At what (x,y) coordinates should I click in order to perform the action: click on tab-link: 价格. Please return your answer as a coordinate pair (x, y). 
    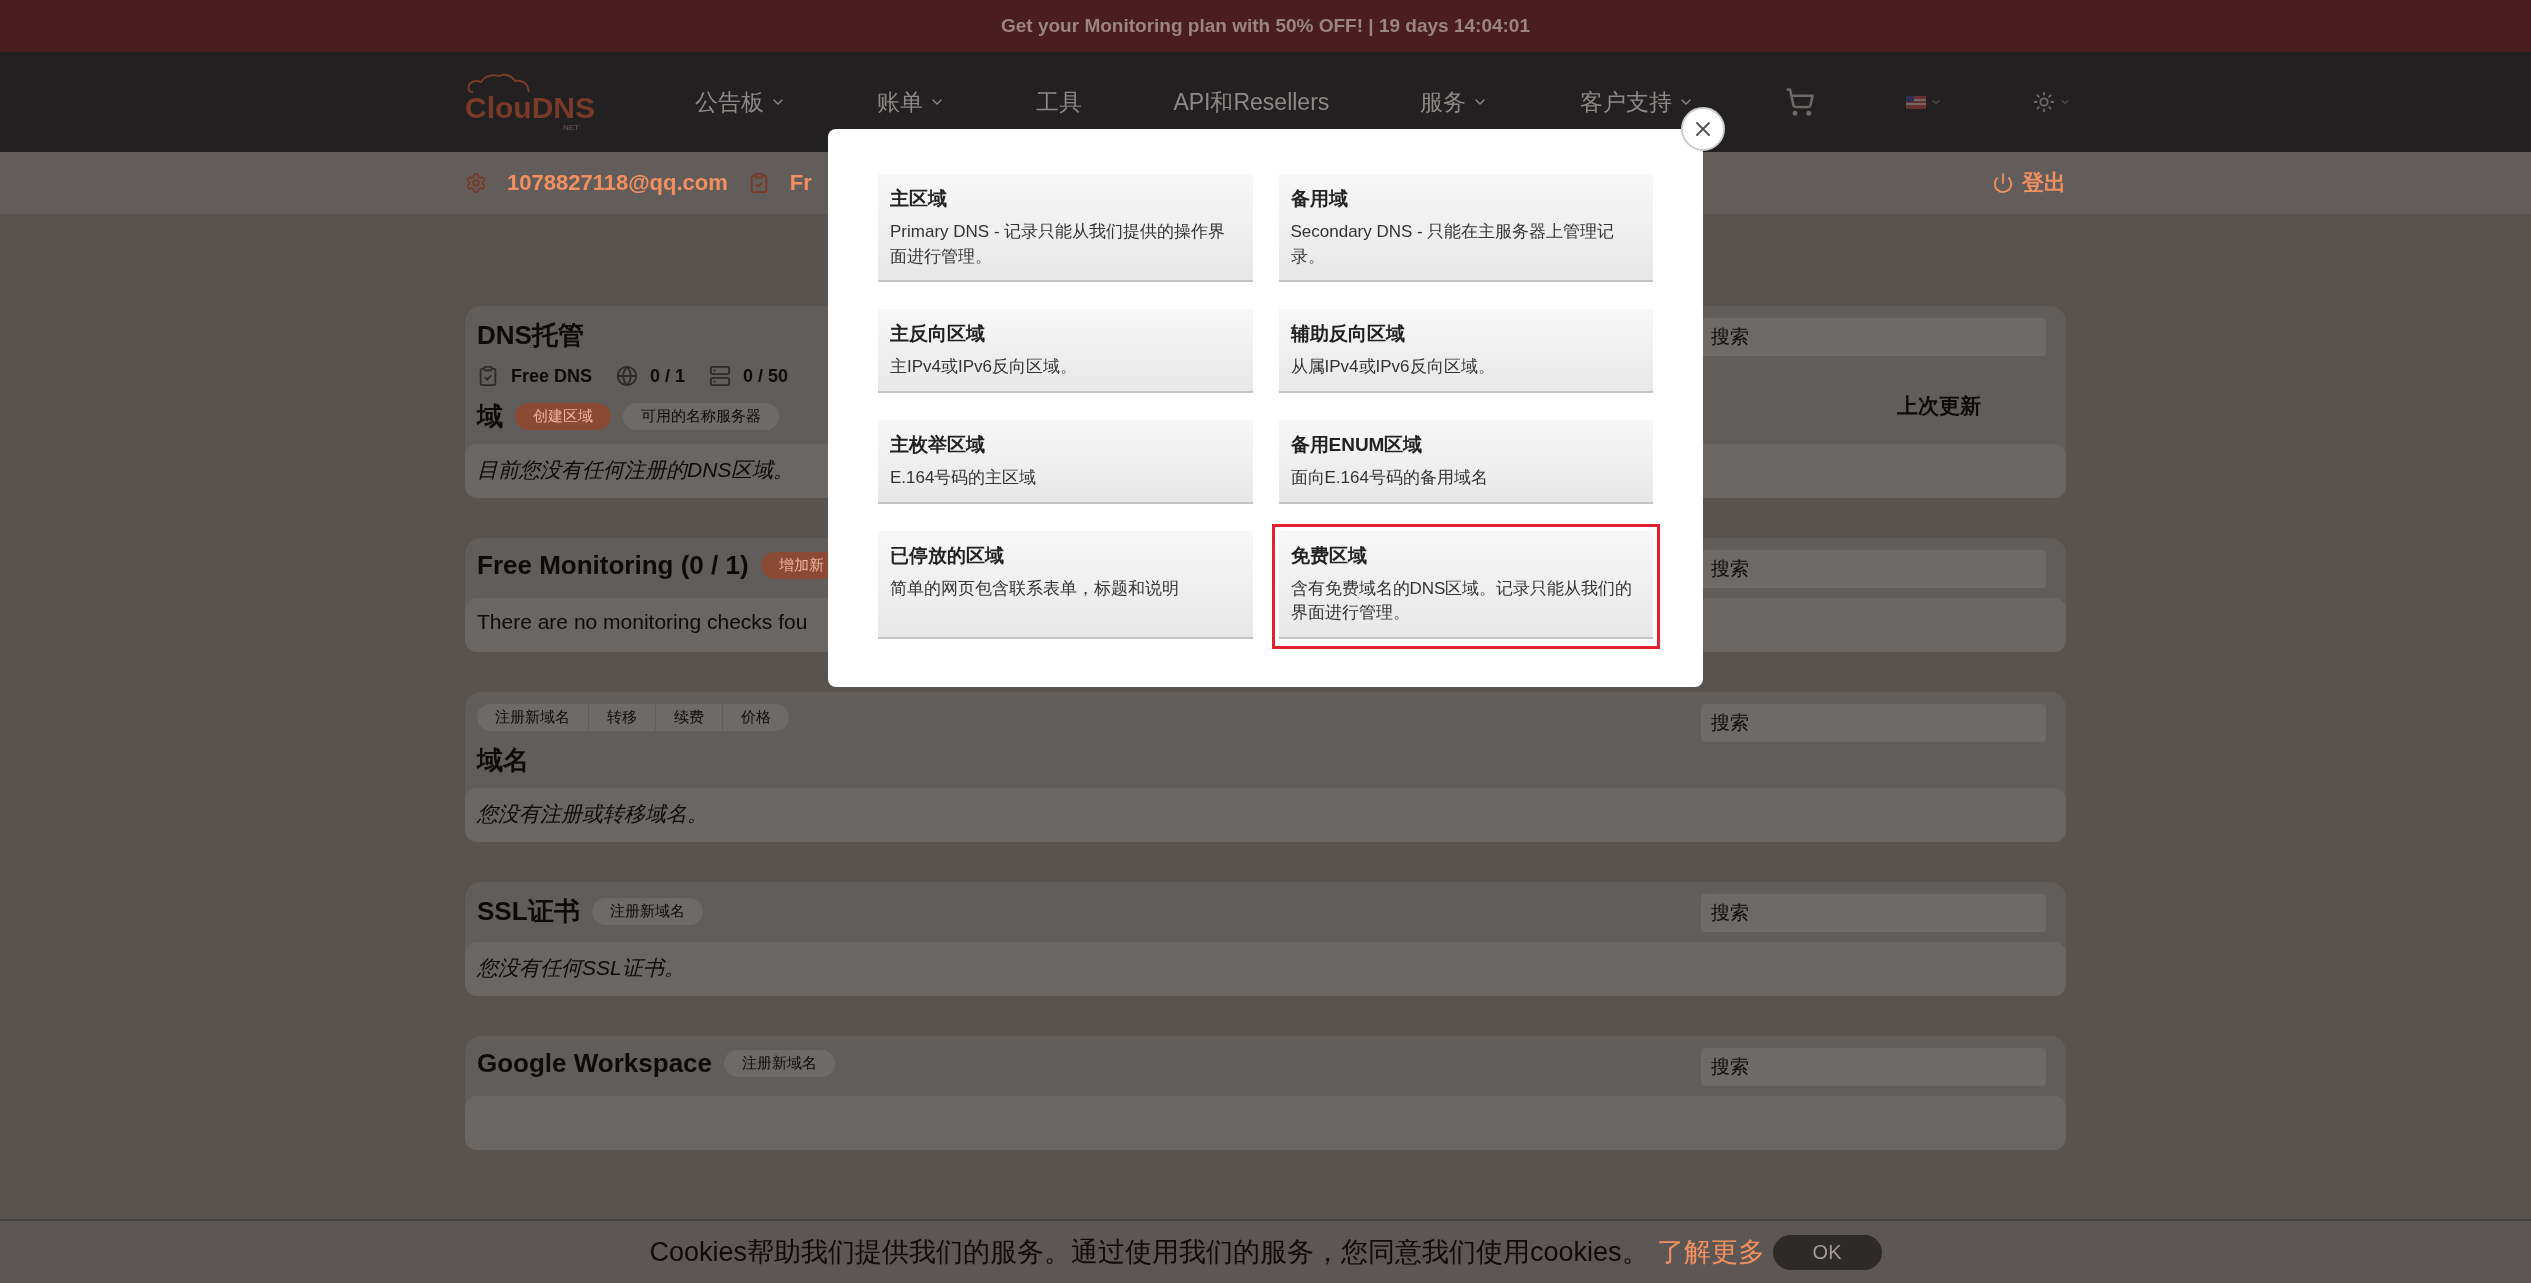
    Looking at the image, I should click on (755, 717).